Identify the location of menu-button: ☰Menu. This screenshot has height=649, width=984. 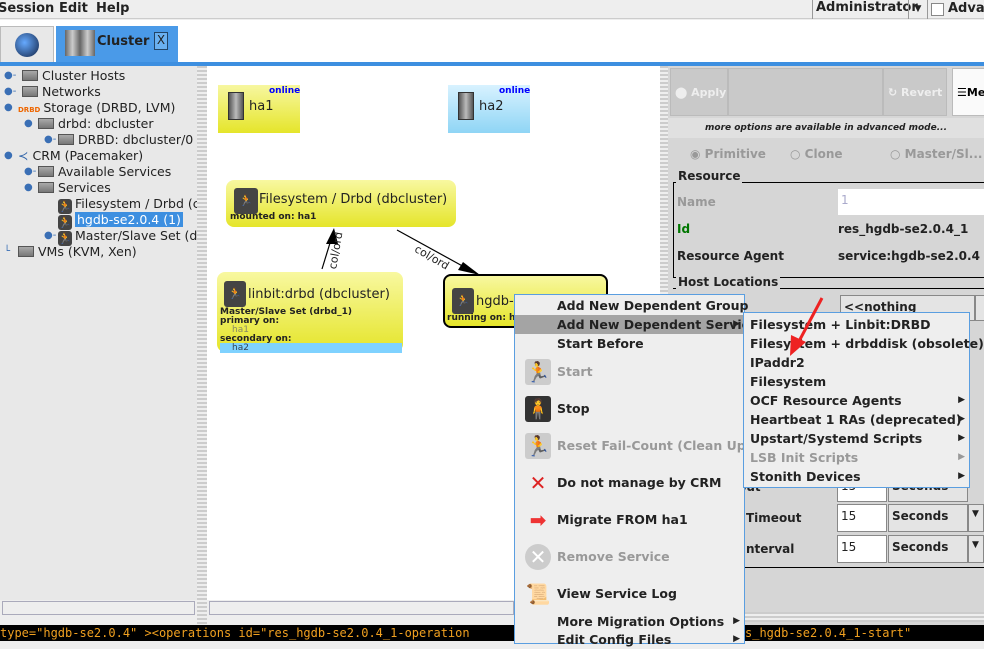
(968, 92).